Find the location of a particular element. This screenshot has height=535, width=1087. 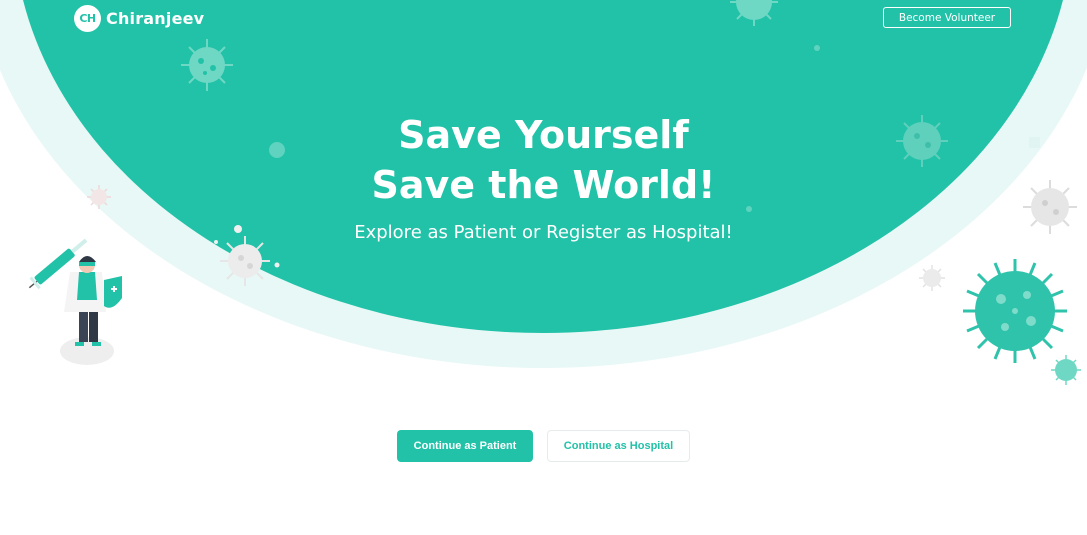

hero-headline: Save Yourself Save the World! is located at coordinates (543, 160).